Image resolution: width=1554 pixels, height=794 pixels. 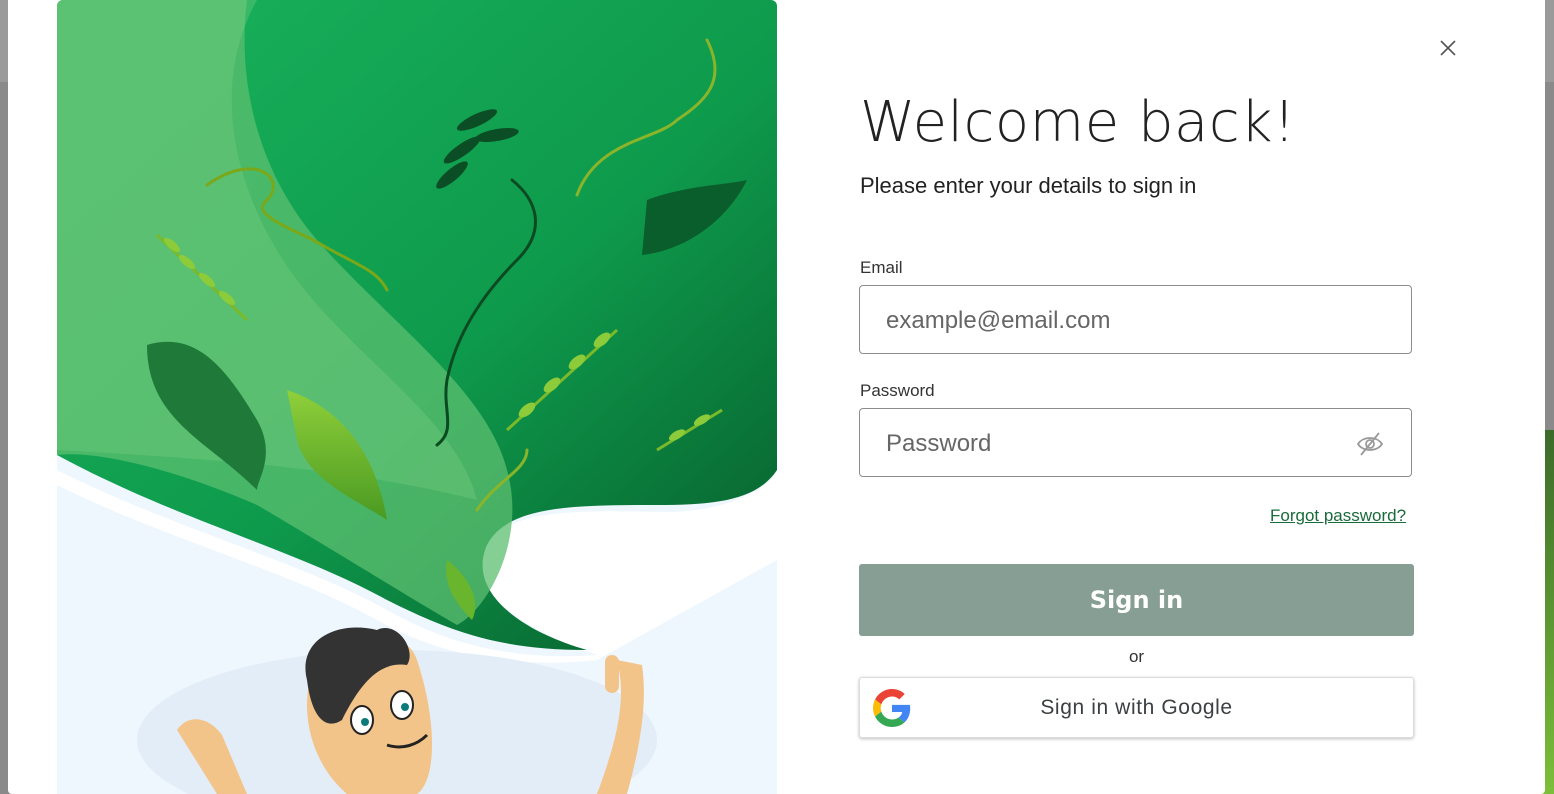 I want to click on google-sign-in-label: Sign in with Google, so click(x=1136, y=707).